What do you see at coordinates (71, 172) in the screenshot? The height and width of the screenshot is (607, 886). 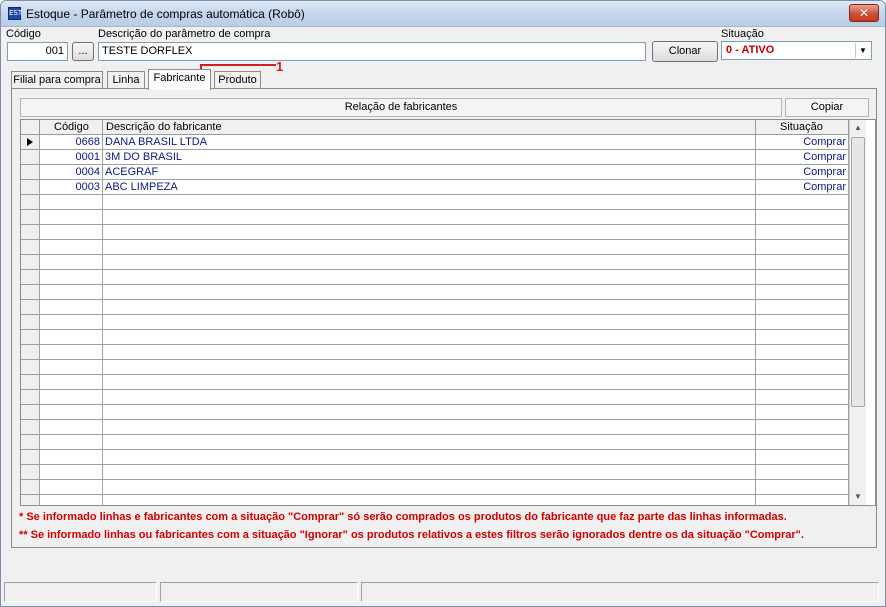 I see `cell-codigo: 0004` at bounding box center [71, 172].